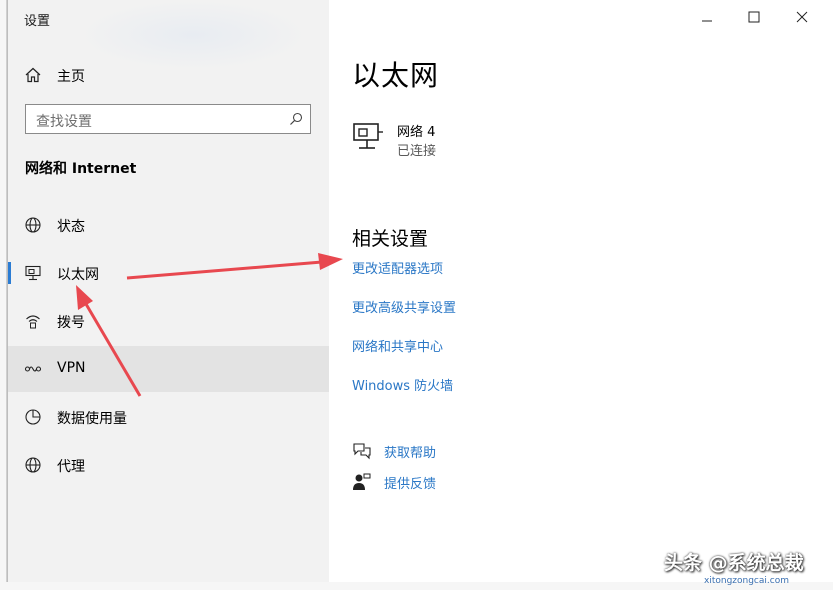  What do you see at coordinates (71, 368) in the screenshot?
I see `sidebar-item-label: VPN` at bounding box center [71, 368].